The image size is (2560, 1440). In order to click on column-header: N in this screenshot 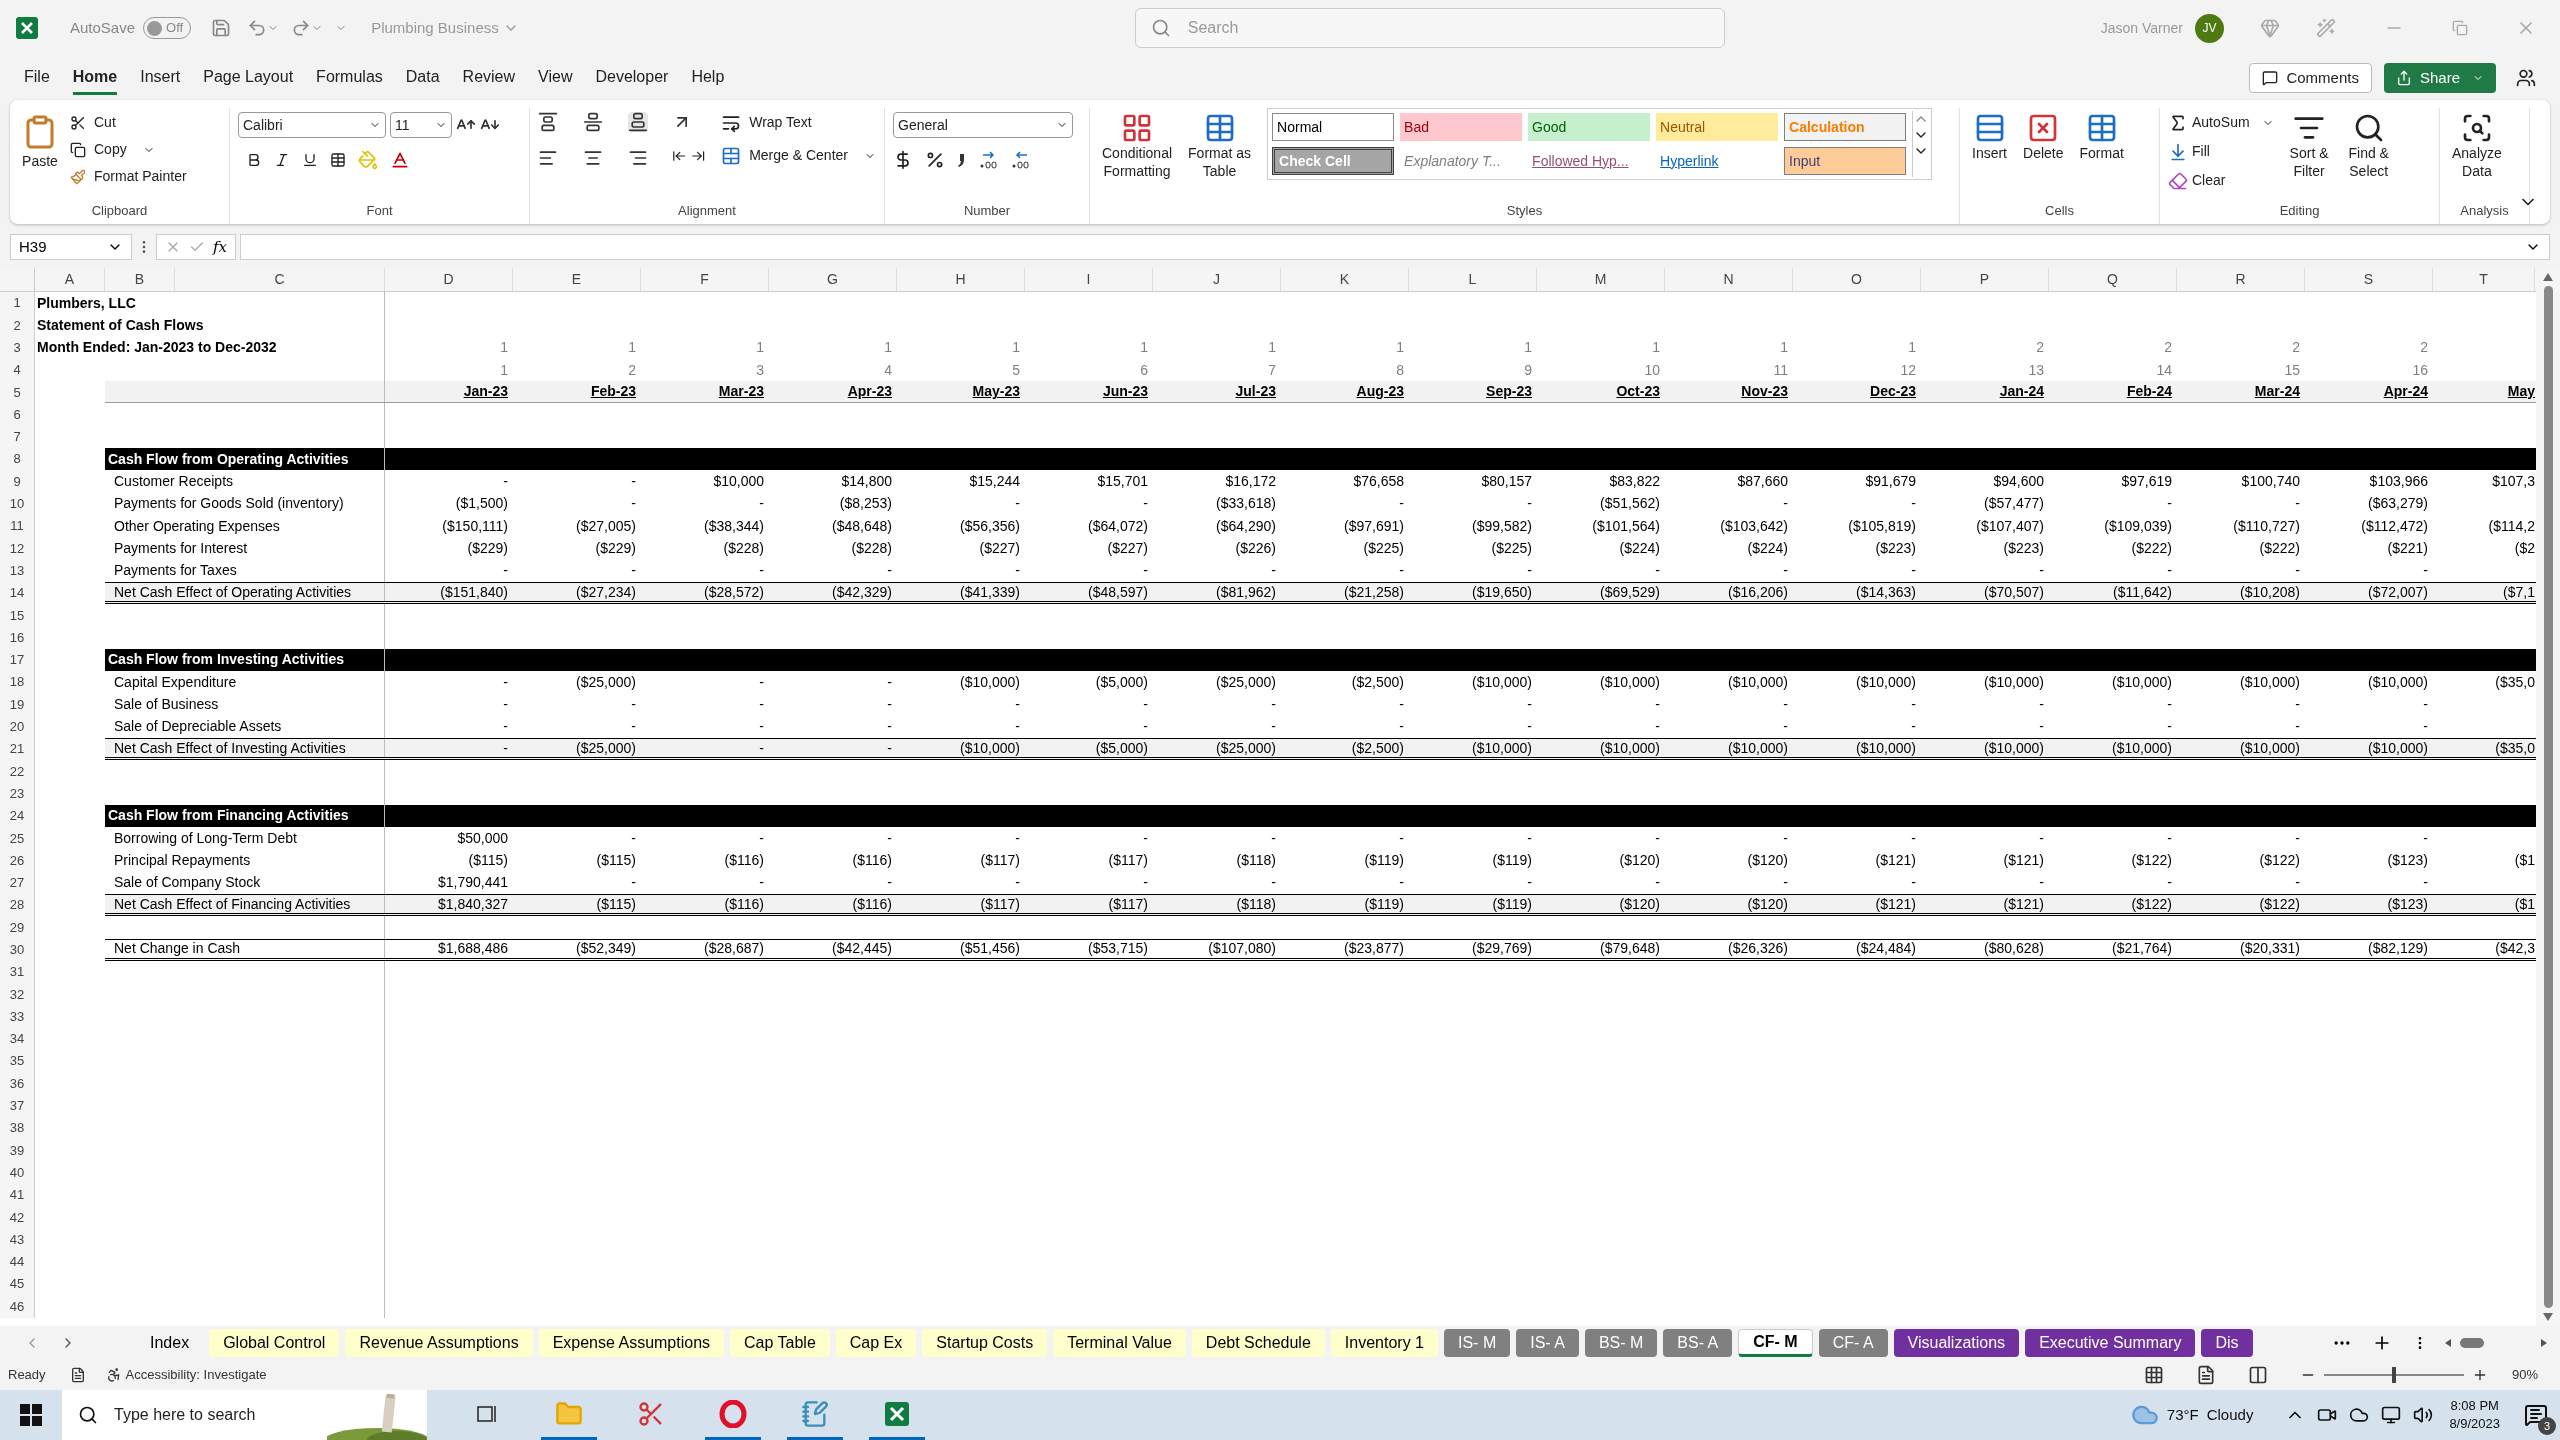, I will do `click(1729, 279)`.